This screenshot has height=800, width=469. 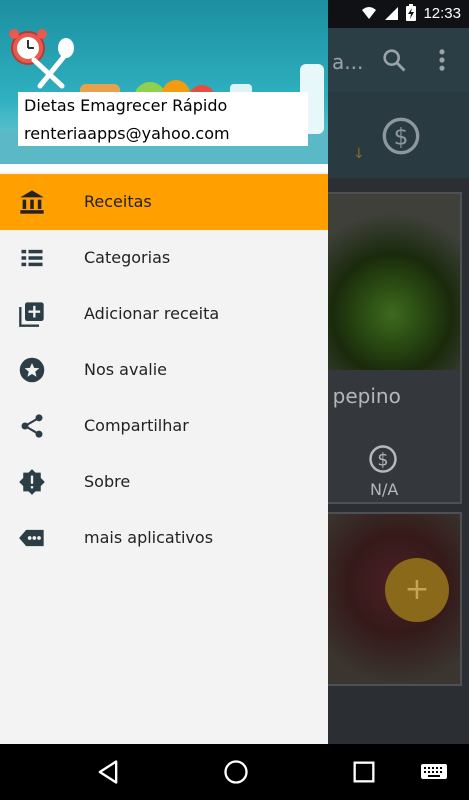 I want to click on recent-apps-icon, so click(x=364, y=772).